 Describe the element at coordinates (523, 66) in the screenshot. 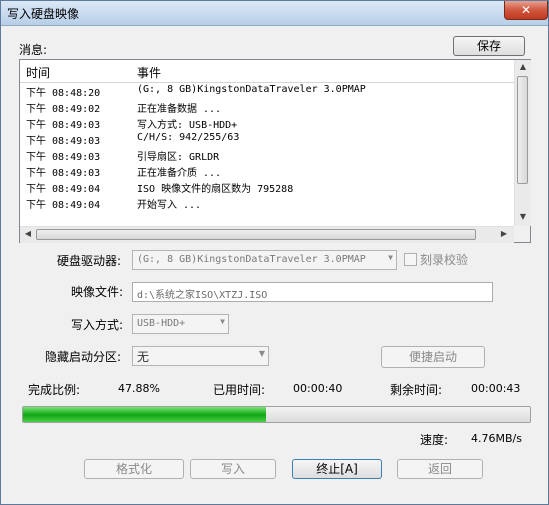

I see `scroll-up-icon: ▲` at that location.